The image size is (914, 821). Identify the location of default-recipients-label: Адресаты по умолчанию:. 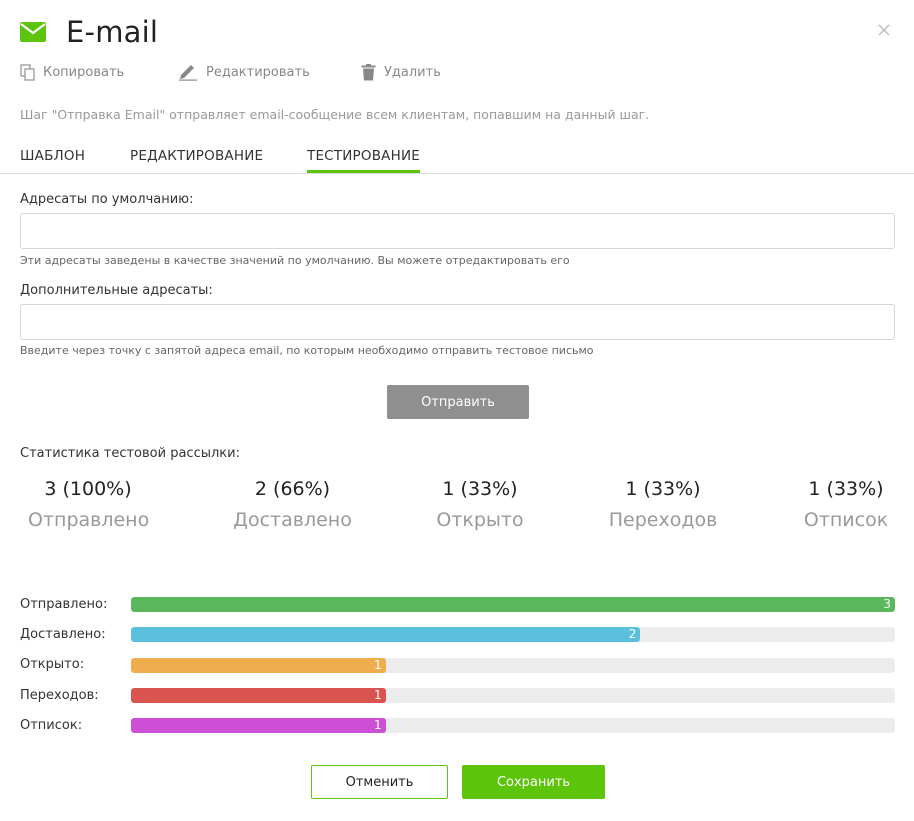
(107, 199).